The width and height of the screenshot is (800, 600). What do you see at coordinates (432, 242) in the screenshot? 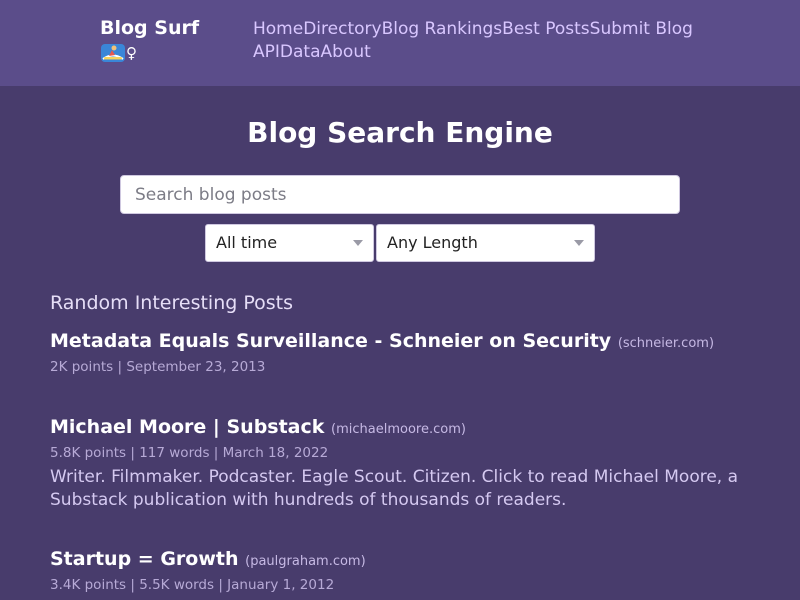
I see `length-filter-value: Any Length` at bounding box center [432, 242].